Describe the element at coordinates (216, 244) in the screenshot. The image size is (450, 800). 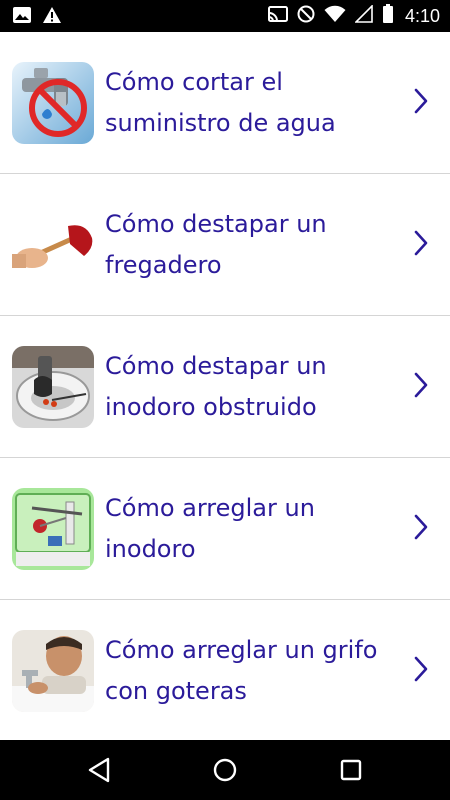
I see `list-item-title: Cómo destapar un fregadero` at that location.